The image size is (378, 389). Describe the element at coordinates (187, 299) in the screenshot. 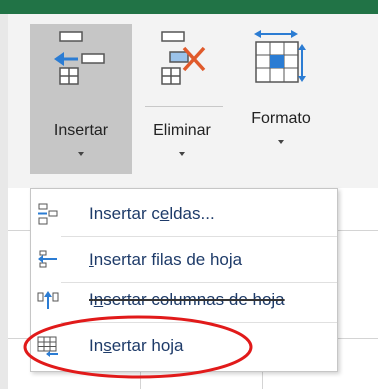

I see `menu-item-label: Insertar columnas de hoja` at that location.